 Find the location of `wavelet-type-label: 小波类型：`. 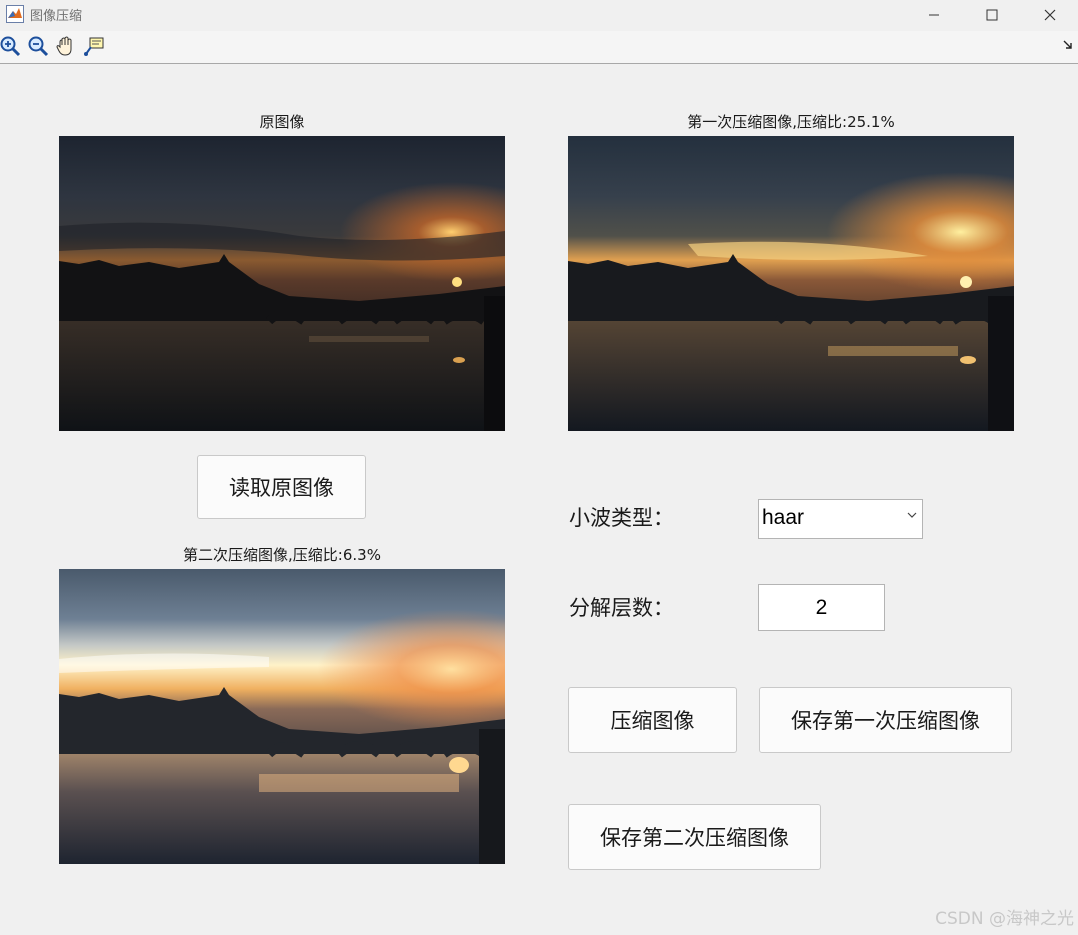

wavelet-type-label: 小波类型： is located at coordinates (621, 518).